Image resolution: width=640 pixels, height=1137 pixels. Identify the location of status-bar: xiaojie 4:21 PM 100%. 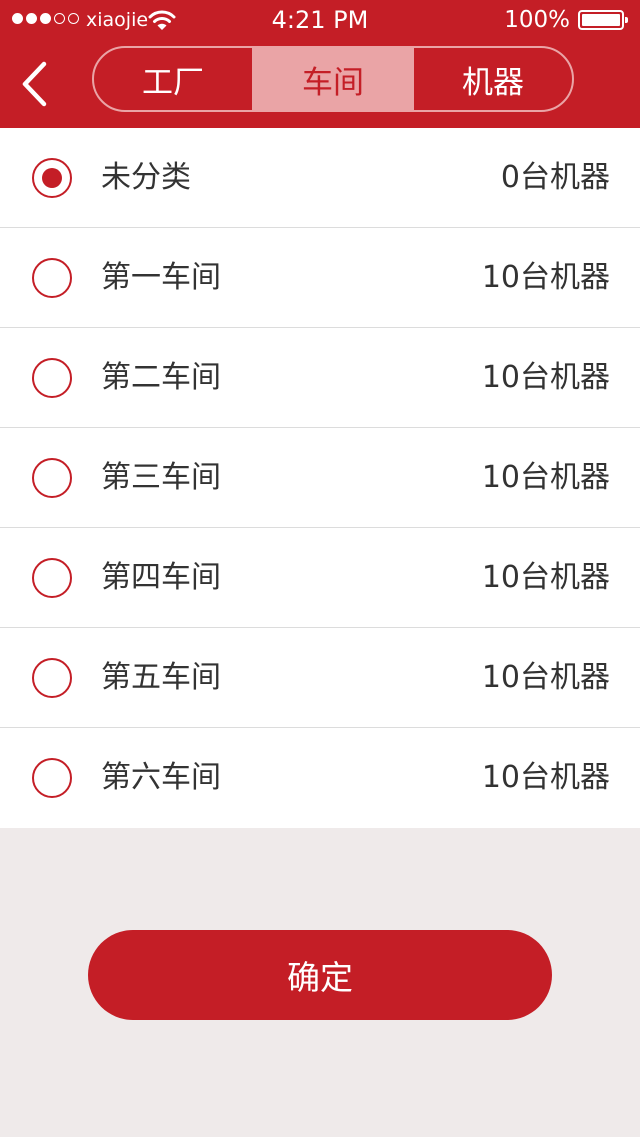
(320, 20).